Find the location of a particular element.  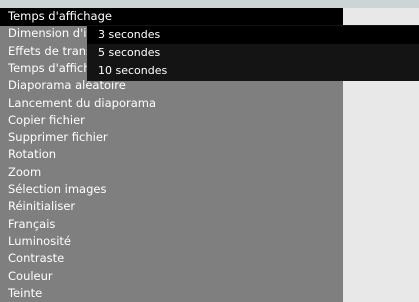

display-time-submenu: 3 secondes 5 secondes 10 secondes is located at coordinates (253, 53).